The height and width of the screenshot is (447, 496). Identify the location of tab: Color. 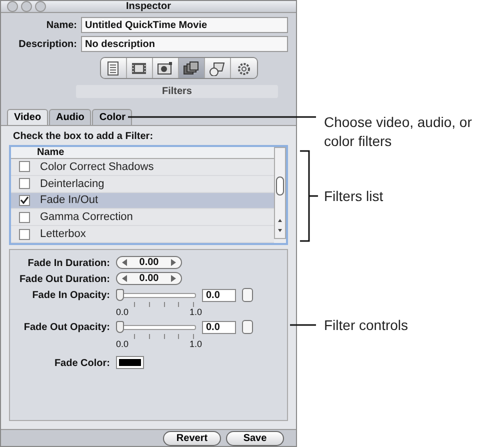
(112, 117).